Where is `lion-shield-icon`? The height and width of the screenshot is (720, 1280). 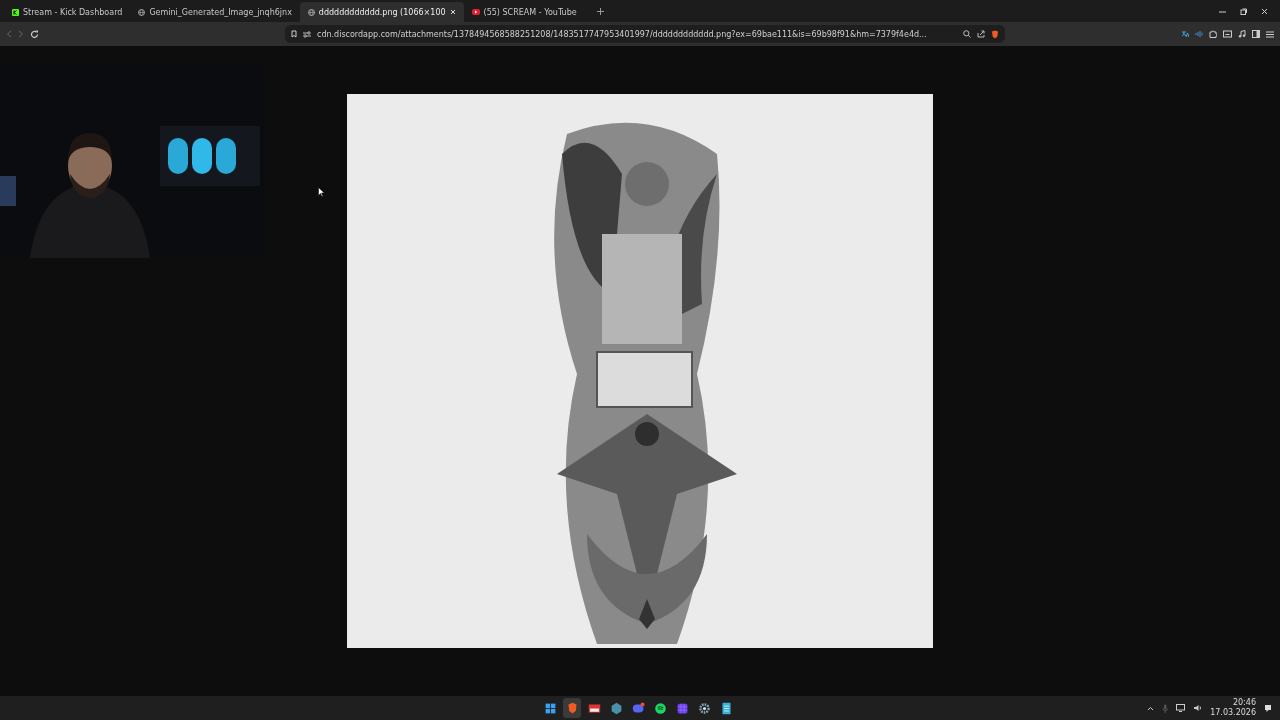 lion-shield-icon is located at coordinates (995, 34).